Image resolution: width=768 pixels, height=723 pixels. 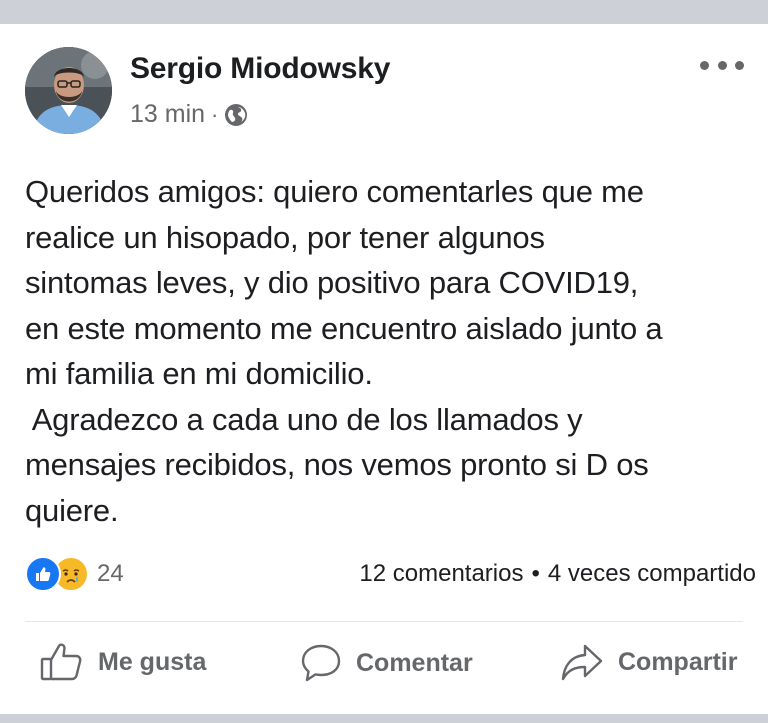 I want to click on action-bar: Me gusta Comentar Compartir, so click(x=384, y=670).